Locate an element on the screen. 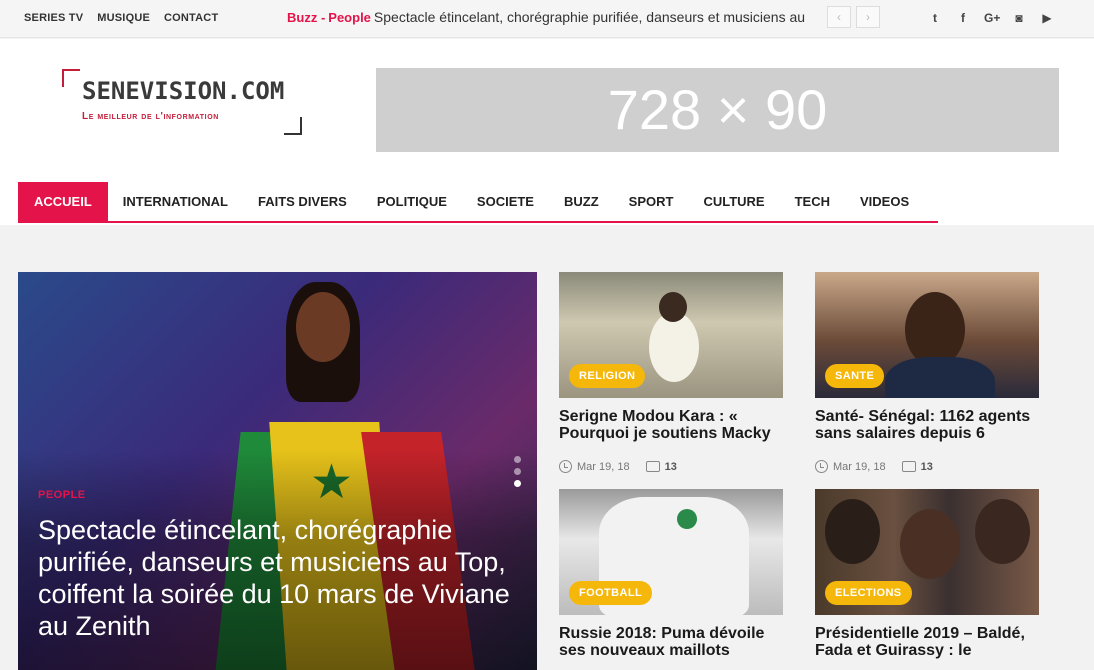  article-thumbnail: RELIGION is located at coordinates (671, 335).